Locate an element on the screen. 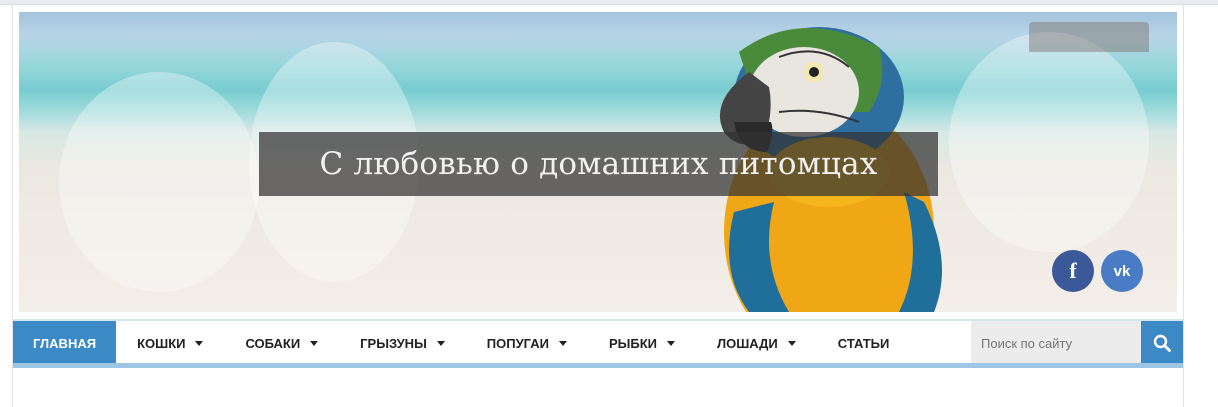 The image size is (1218, 407). nav-item-articles: СТАТЬИ is located at coordinates (864, 343).